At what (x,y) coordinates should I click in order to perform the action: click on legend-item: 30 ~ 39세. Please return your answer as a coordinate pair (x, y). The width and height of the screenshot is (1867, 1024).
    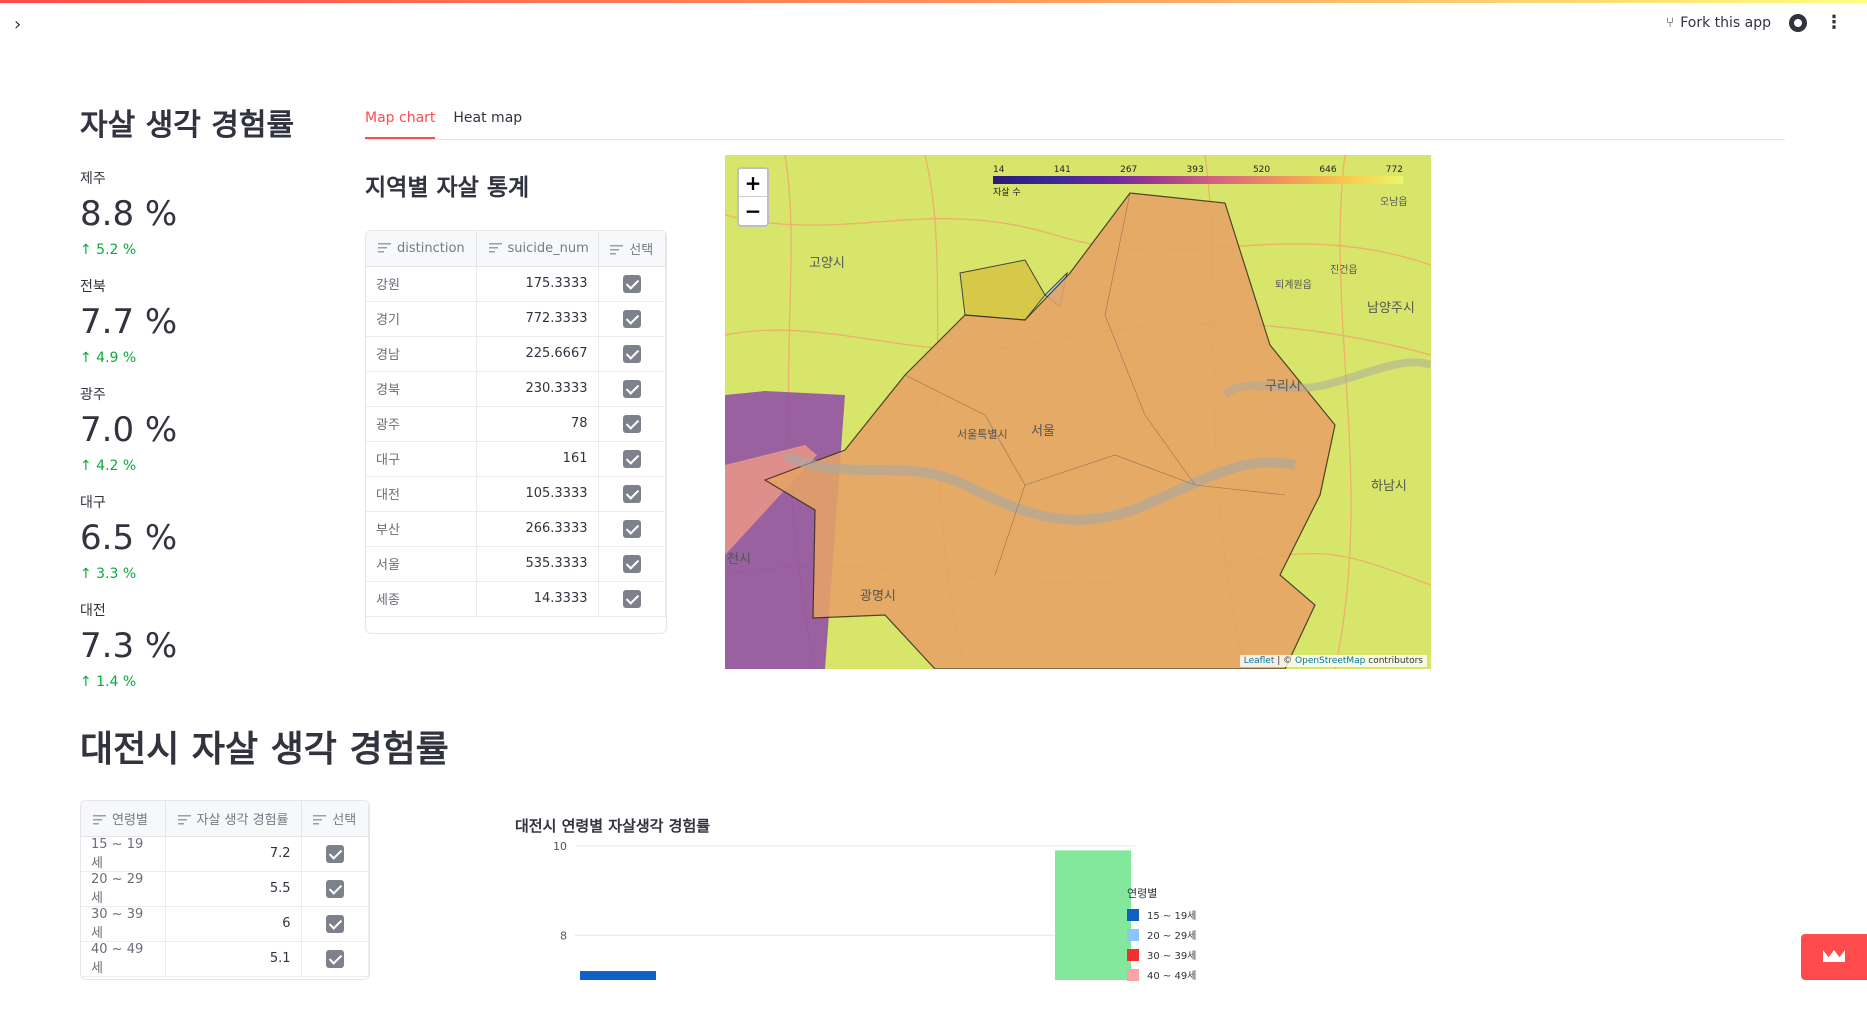
    Looking at the image, I should click on (1161, 954).